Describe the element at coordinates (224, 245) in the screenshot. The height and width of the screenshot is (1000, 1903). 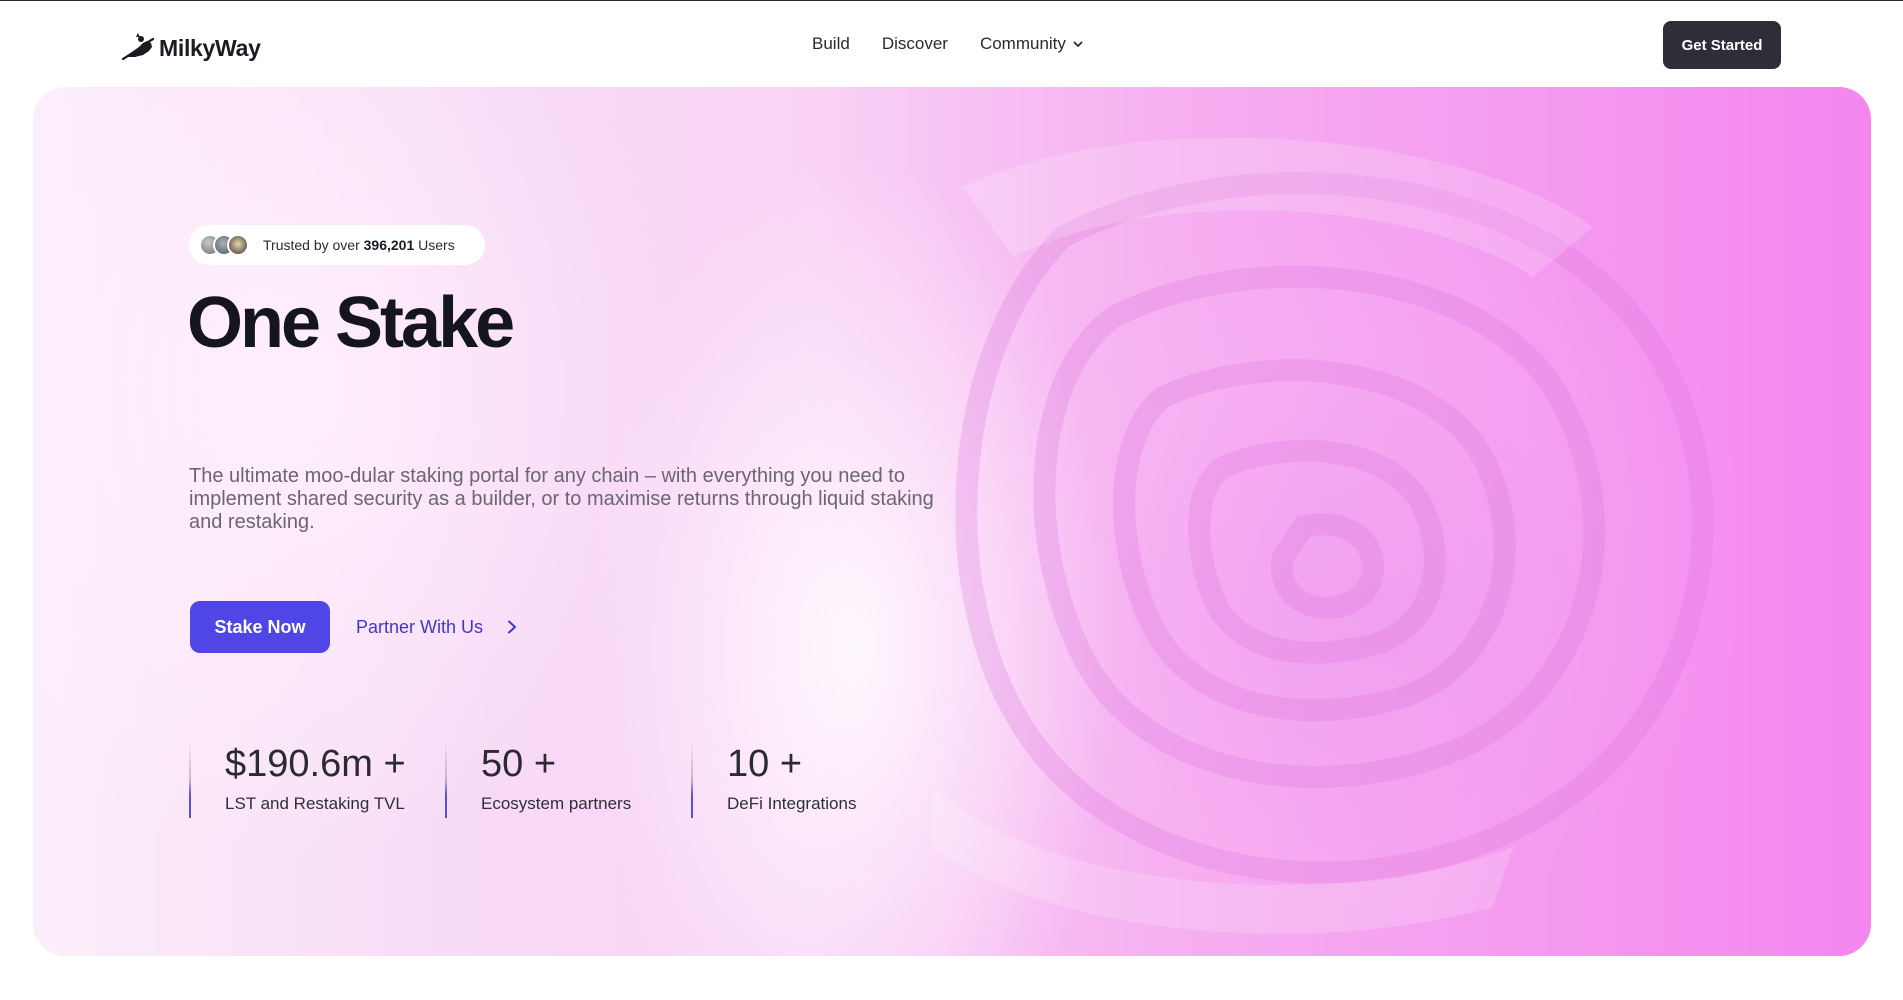
I see `avatar-group` at that location.